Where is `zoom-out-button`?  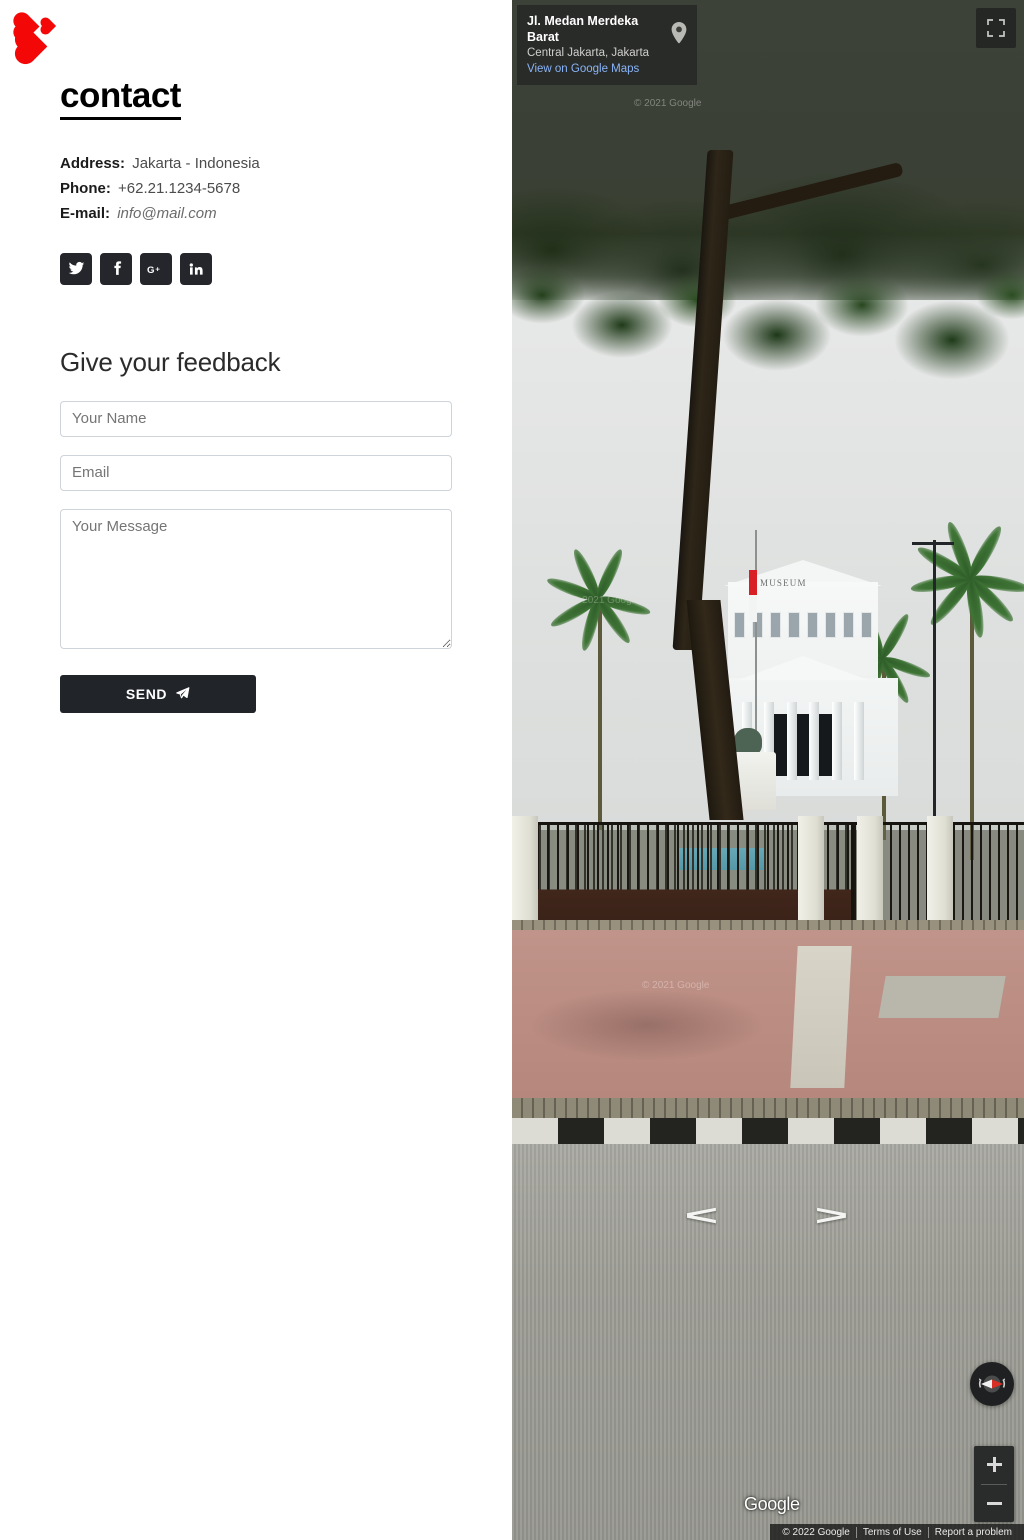
zoom-out-button is located at coordinates (994, 1504).